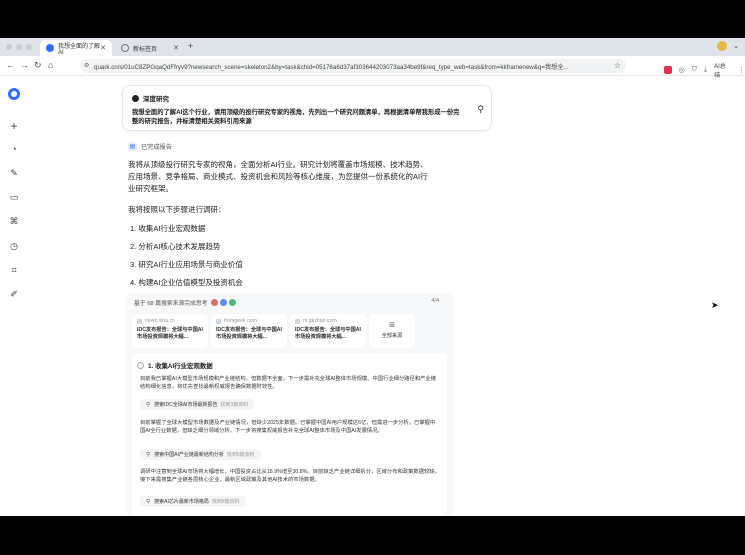 This screenshot has width=745, height=555. I want to click on tab-active: 我想全面的了解AI ✕, so click(76, 48).